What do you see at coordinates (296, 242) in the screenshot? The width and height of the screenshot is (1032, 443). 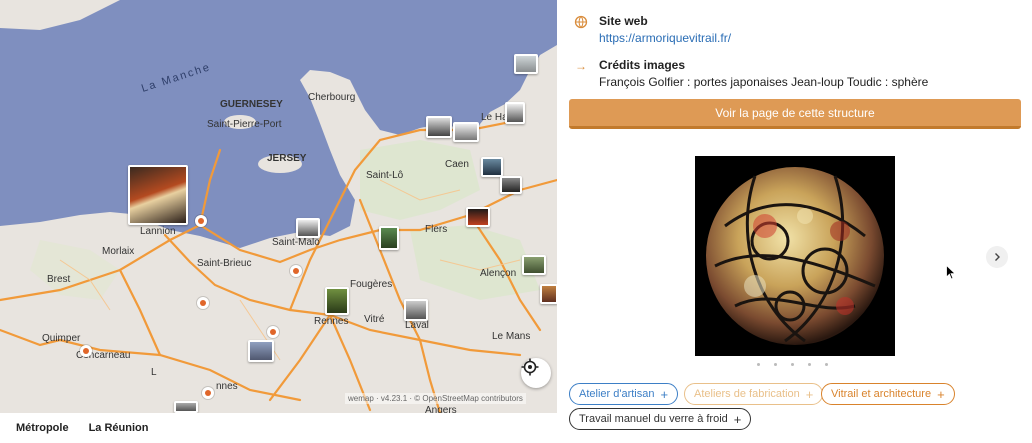 I see `map-label-saint-malo: Saint-Malo` at bounding box center [296, 242].